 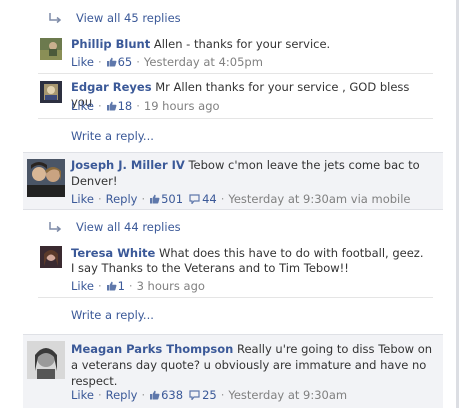 I want to click on view-all-replies-link: View all 44 replies, so click(x=114, y=227).